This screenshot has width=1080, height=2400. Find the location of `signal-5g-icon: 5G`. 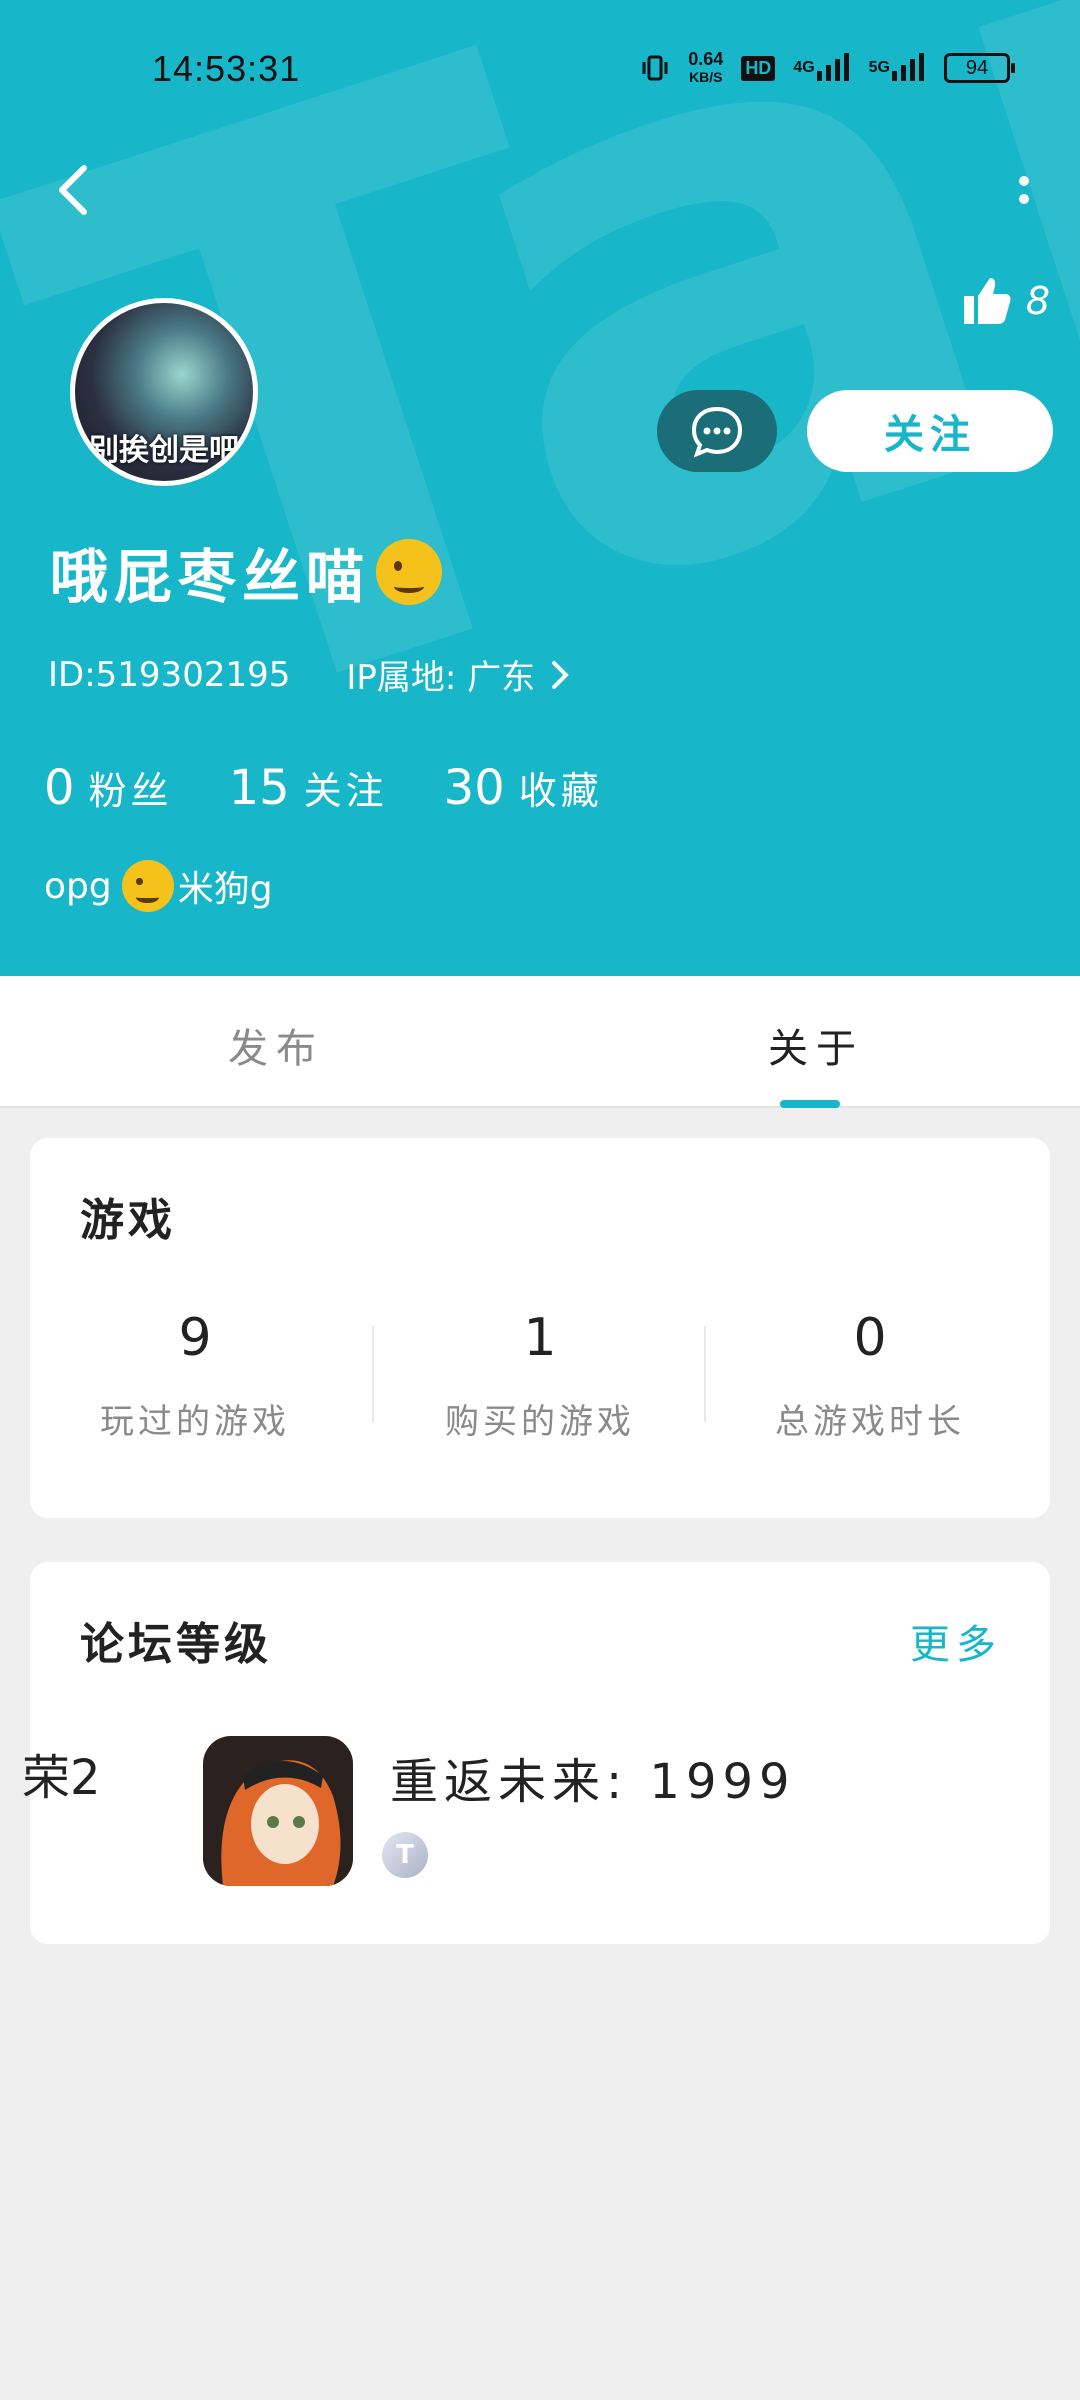

signal-5g-icon: 5G is located at coordinates (897, 68).